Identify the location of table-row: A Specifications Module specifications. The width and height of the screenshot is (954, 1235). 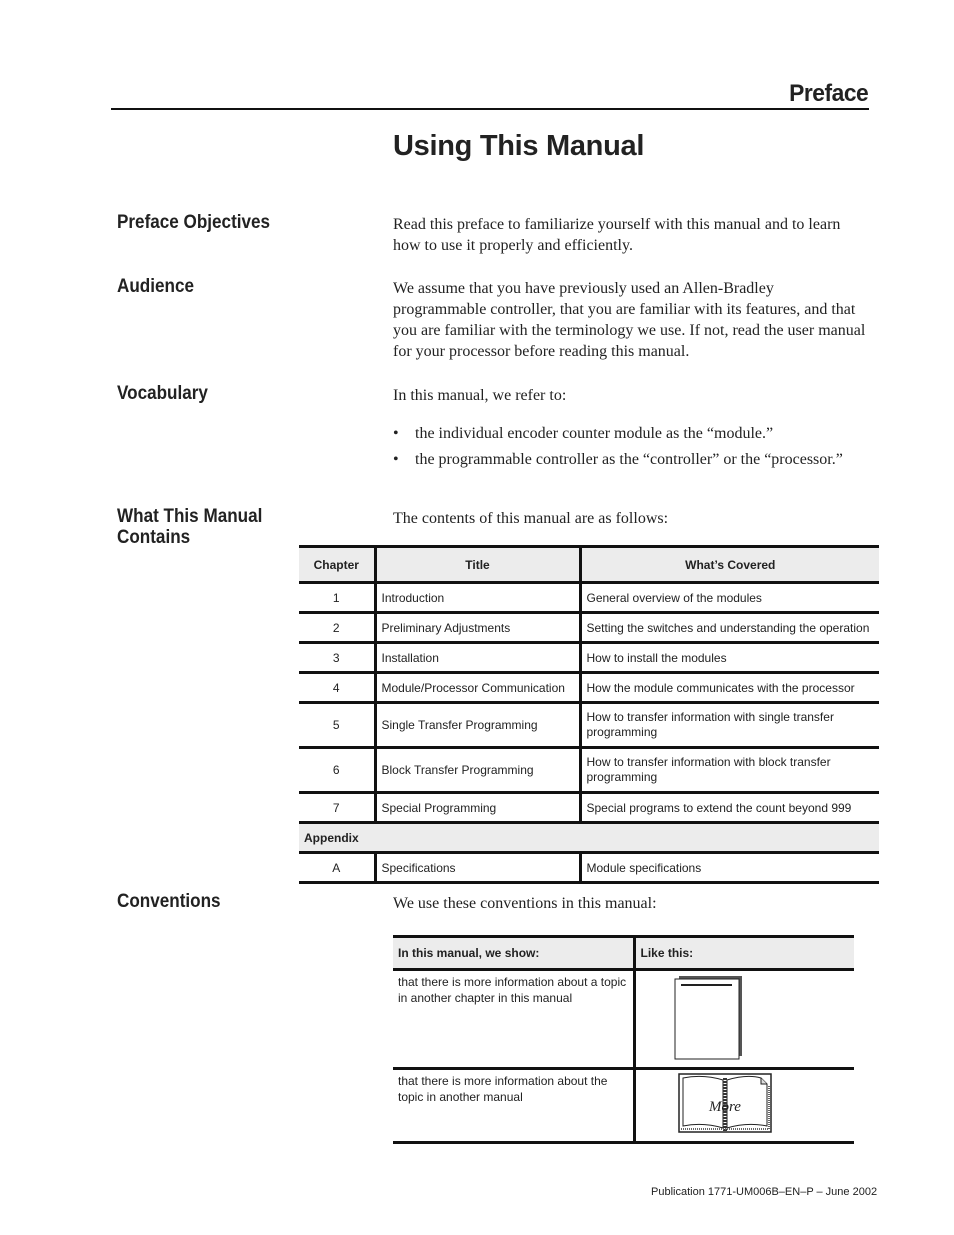
(589, 868).